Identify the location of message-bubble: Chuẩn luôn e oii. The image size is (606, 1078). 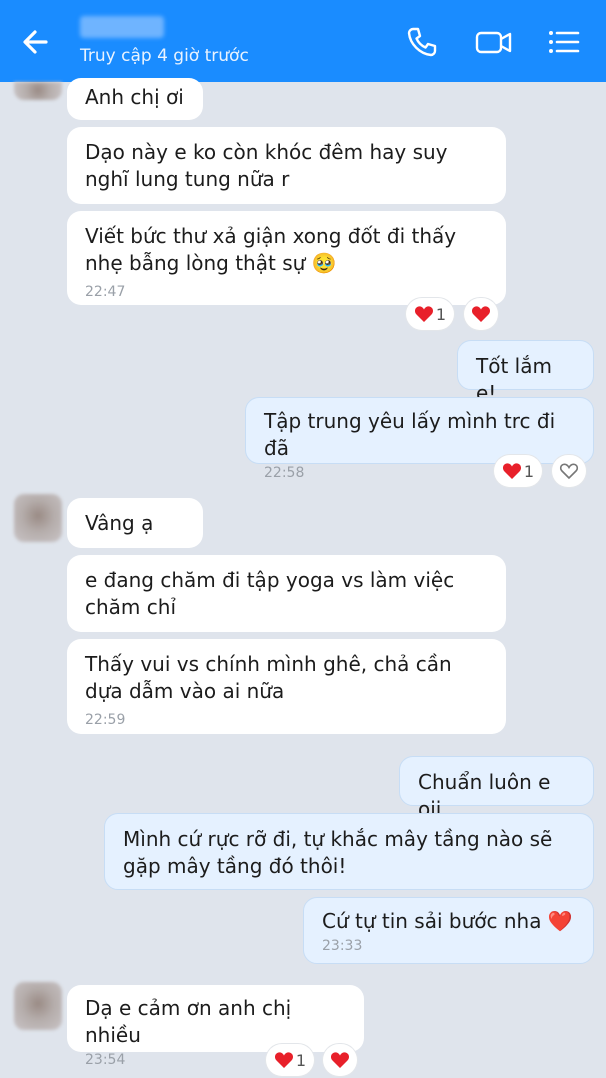
(496, 788).